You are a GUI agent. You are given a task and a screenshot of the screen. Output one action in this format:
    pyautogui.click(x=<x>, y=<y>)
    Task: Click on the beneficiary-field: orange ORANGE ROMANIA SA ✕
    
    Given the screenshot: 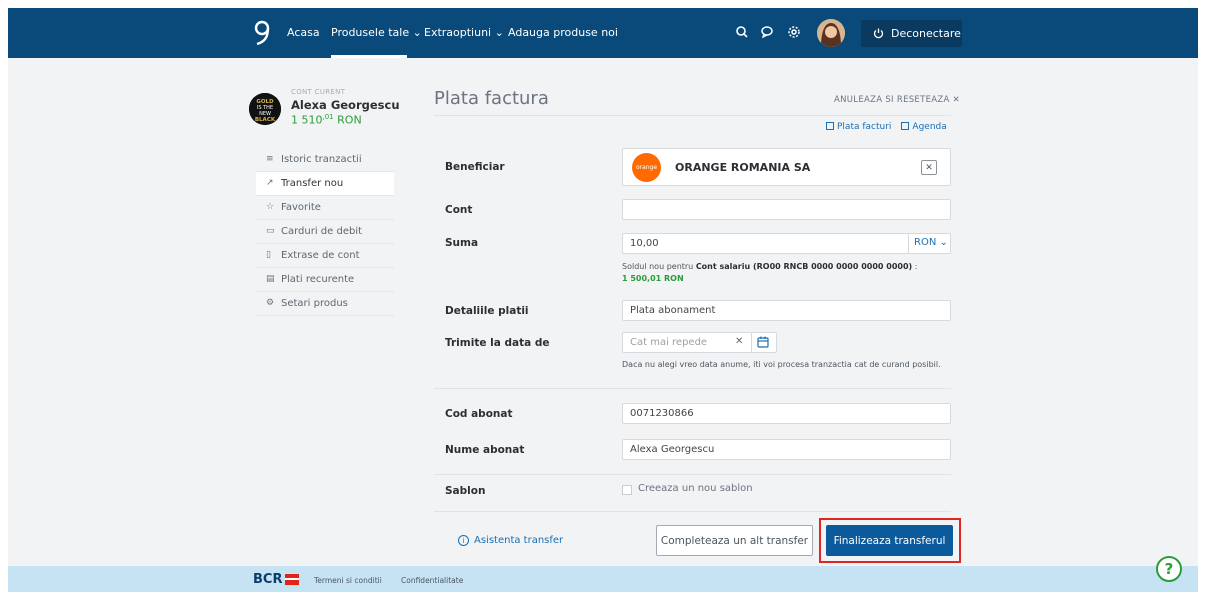 What is the action you would take?
    pyautogui.click(x=786, y=167)
    